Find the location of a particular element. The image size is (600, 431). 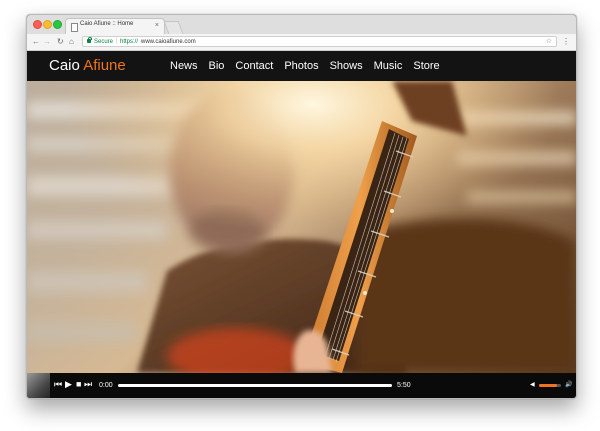

volume-slider is located at coordinates (550, 385).